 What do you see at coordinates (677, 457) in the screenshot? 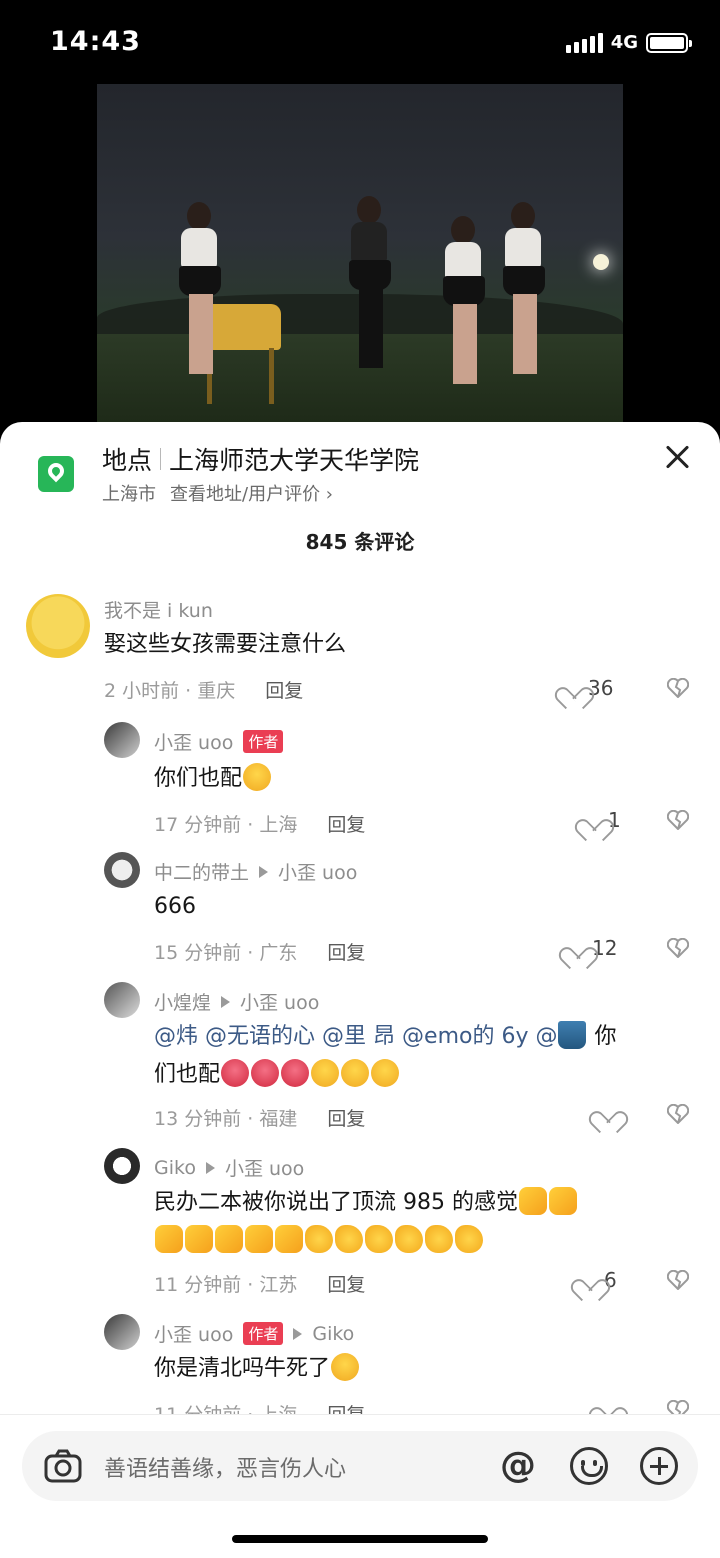
I see `close-icon` at bounding box center [677, 457].